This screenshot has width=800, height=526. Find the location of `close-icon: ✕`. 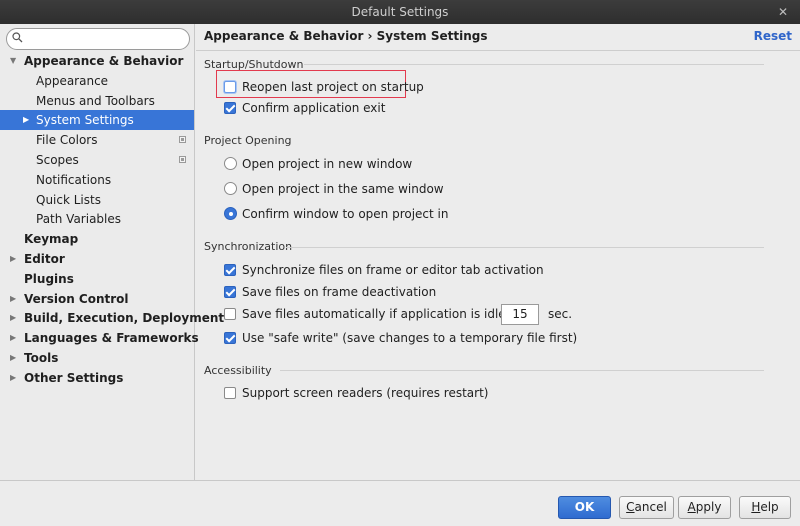

close-icon: ✕ is located at coordinates (783, 12).